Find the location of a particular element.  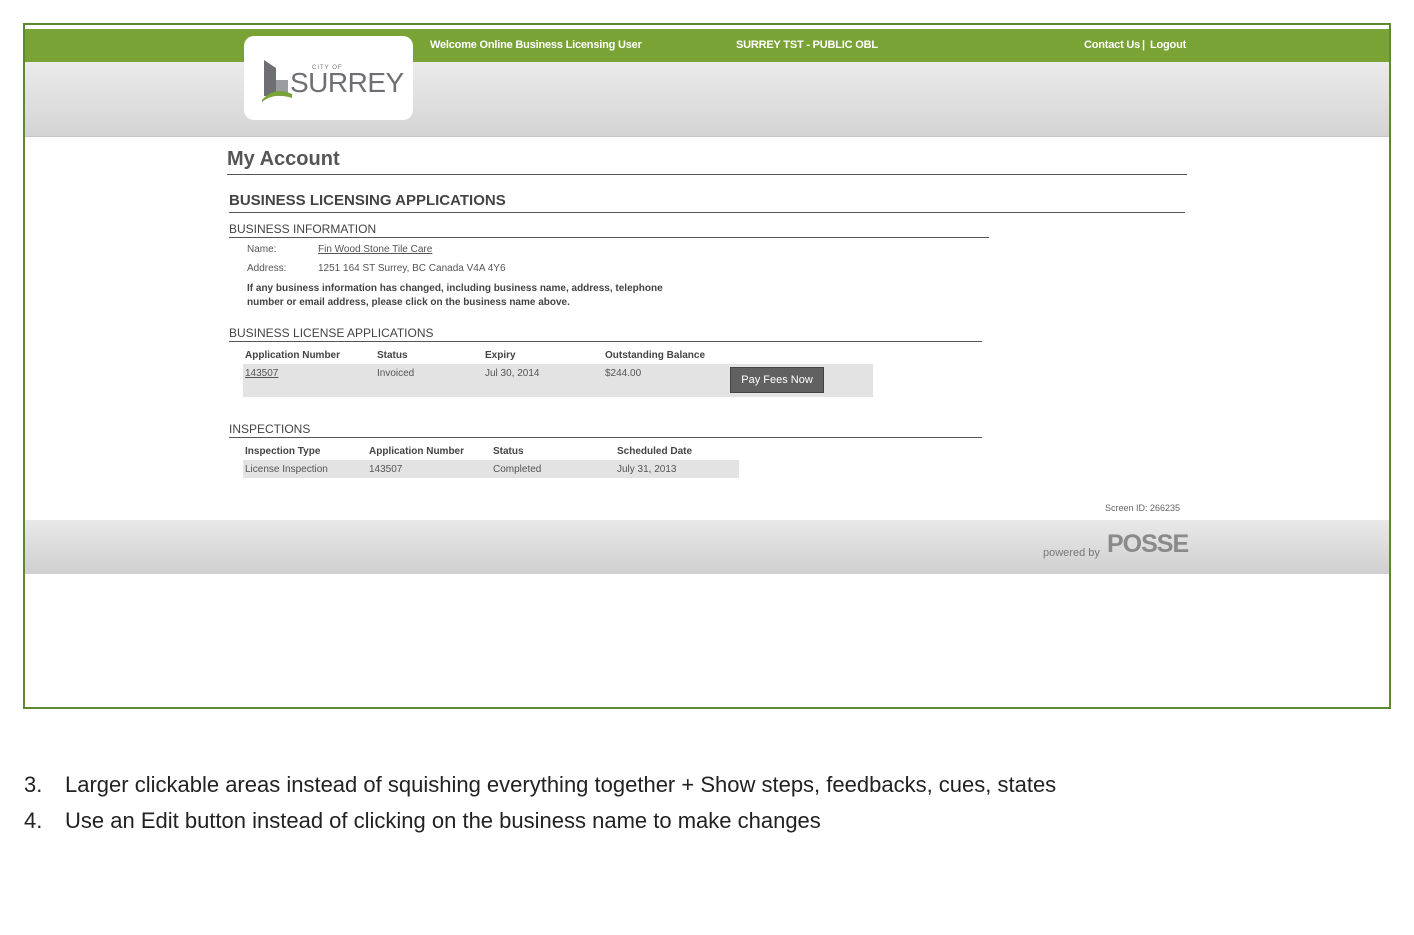

address-label: Address: is located at coordinates (267, 268).